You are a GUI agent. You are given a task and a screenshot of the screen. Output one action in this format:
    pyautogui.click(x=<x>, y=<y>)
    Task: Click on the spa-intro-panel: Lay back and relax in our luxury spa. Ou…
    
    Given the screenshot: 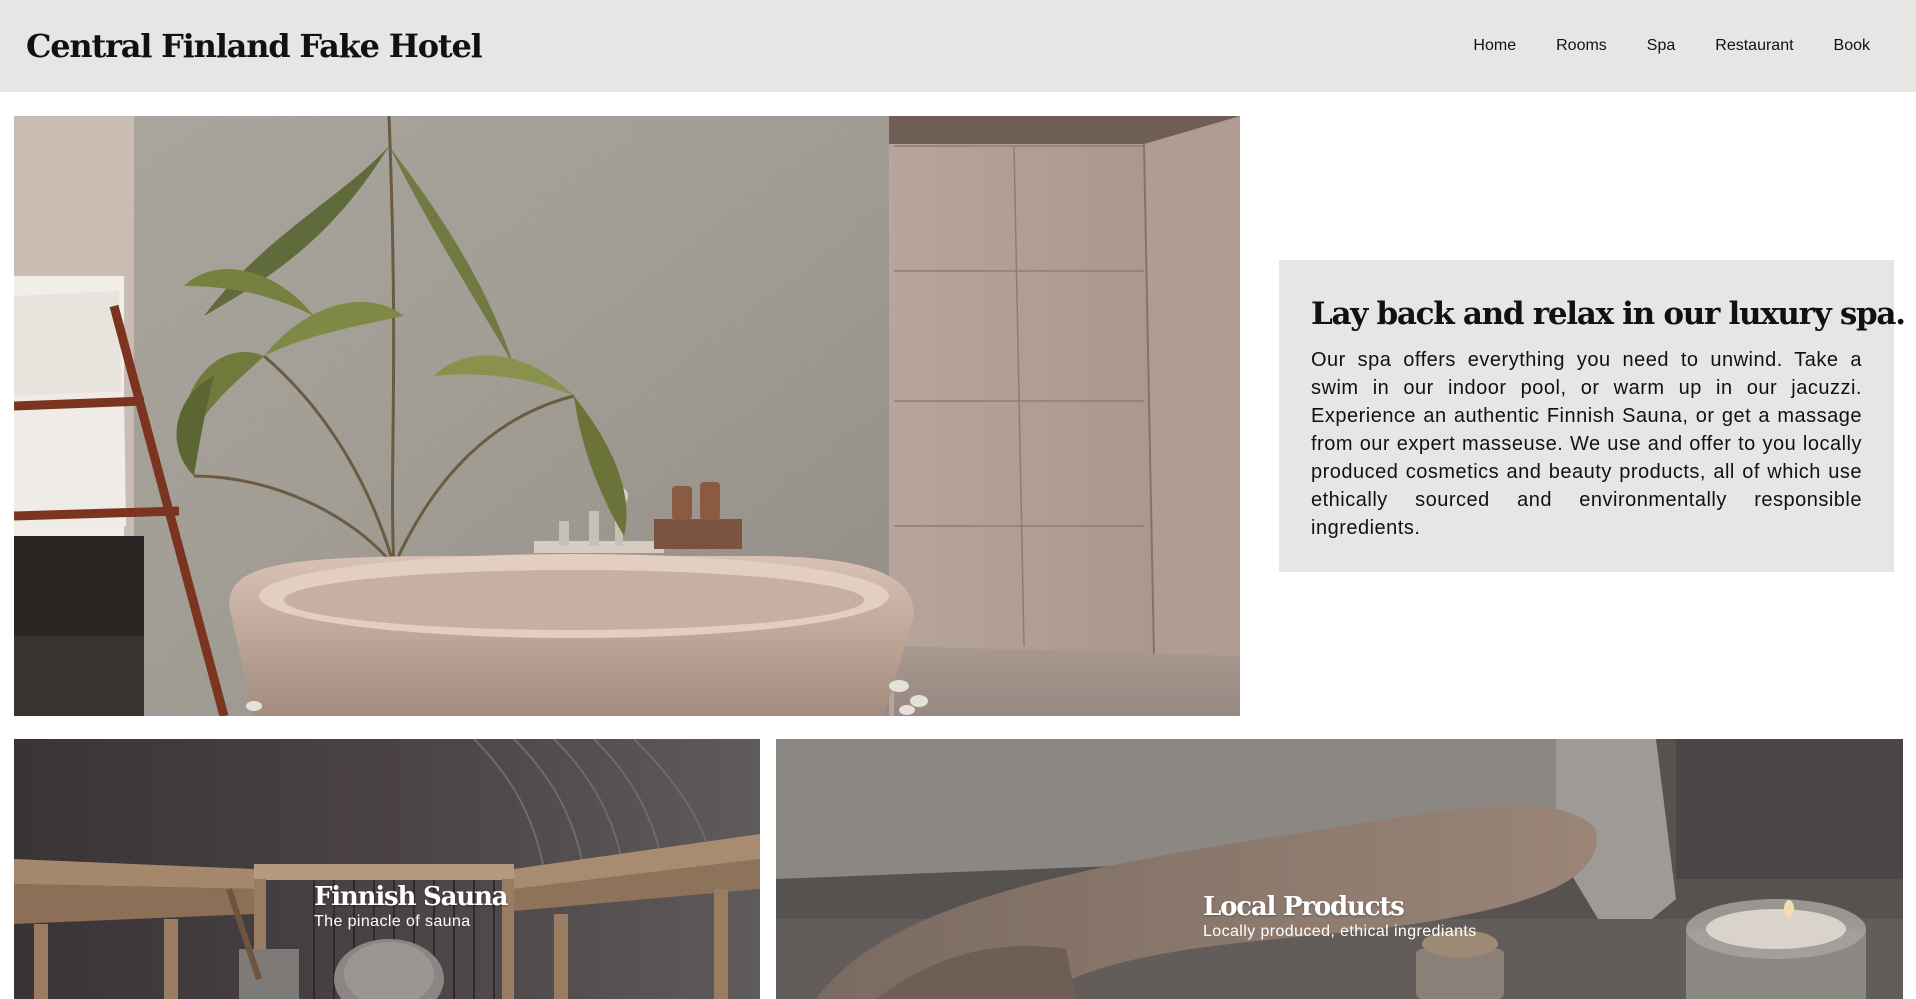 What is the action you would take?
    pyautogui.click(x=1592, y=416)
    